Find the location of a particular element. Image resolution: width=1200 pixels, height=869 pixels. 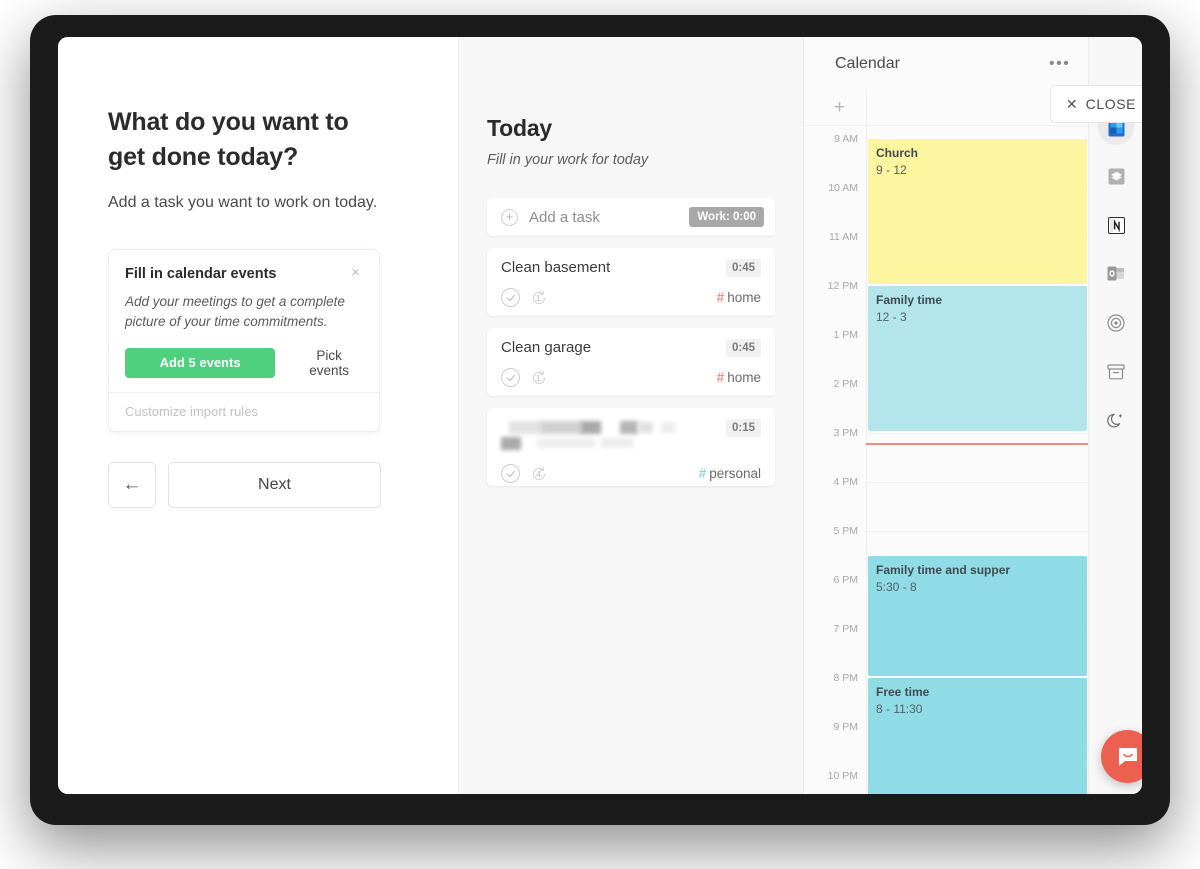

hour-label: 7 PM is located at coordinates (845, 629).